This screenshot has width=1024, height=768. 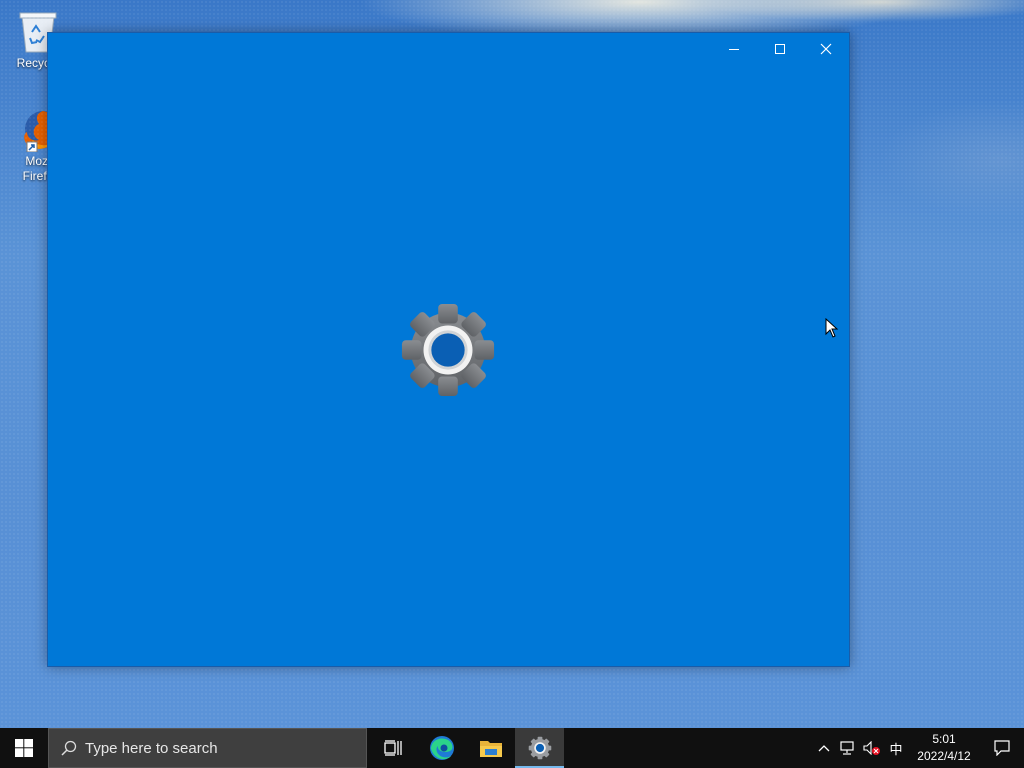 I want to click on mouse-cursor-icon, so click(x=832, y=328).